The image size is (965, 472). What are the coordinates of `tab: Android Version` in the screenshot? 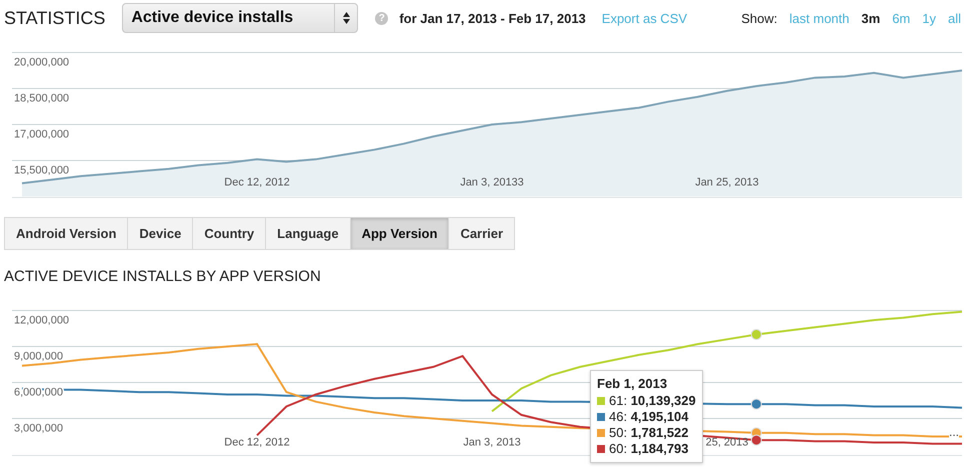 It's located at (66, 233).